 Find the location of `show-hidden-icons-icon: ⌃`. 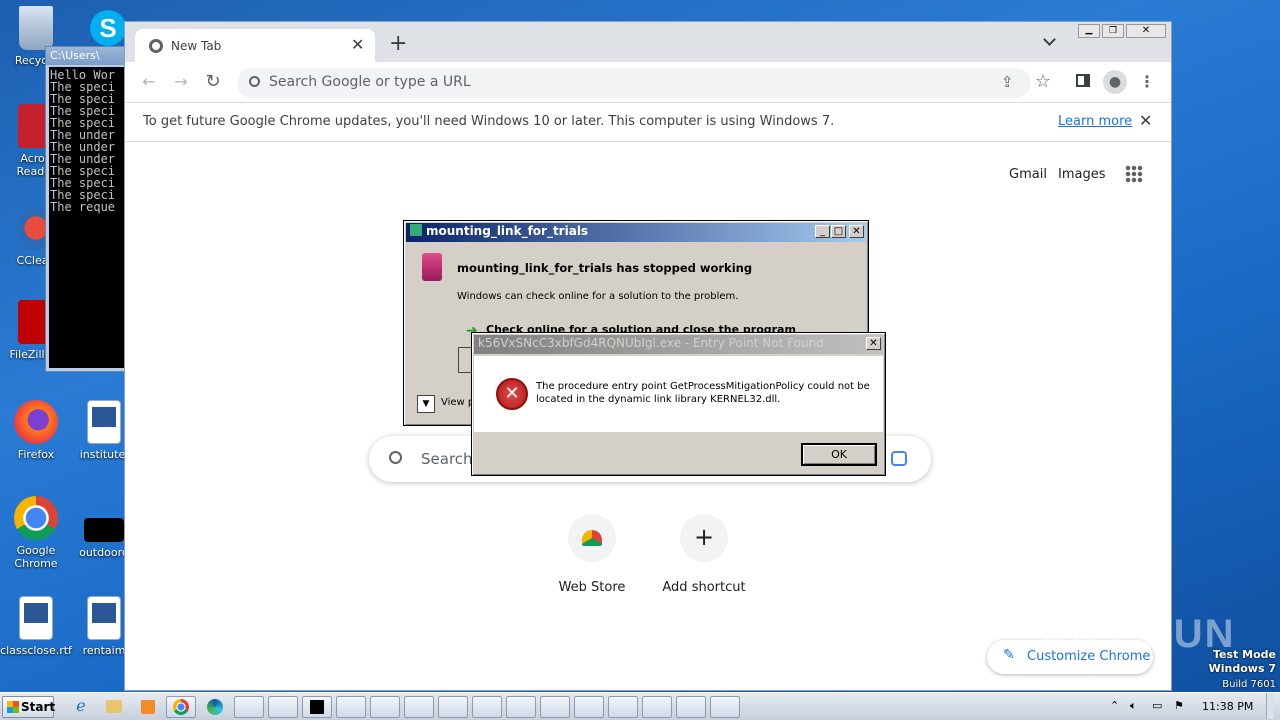

show-hidden-icons-icon: ⌃ is located at coordinates (1114, 705).